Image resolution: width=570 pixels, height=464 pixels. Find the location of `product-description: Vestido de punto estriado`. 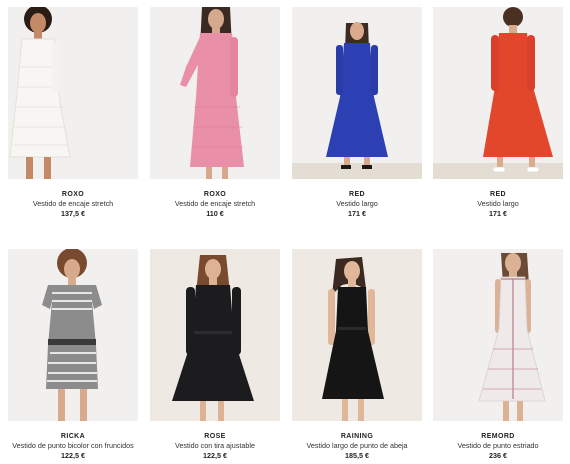

product-description: Vestido de punto estriado is located at coordinates (498, 445).